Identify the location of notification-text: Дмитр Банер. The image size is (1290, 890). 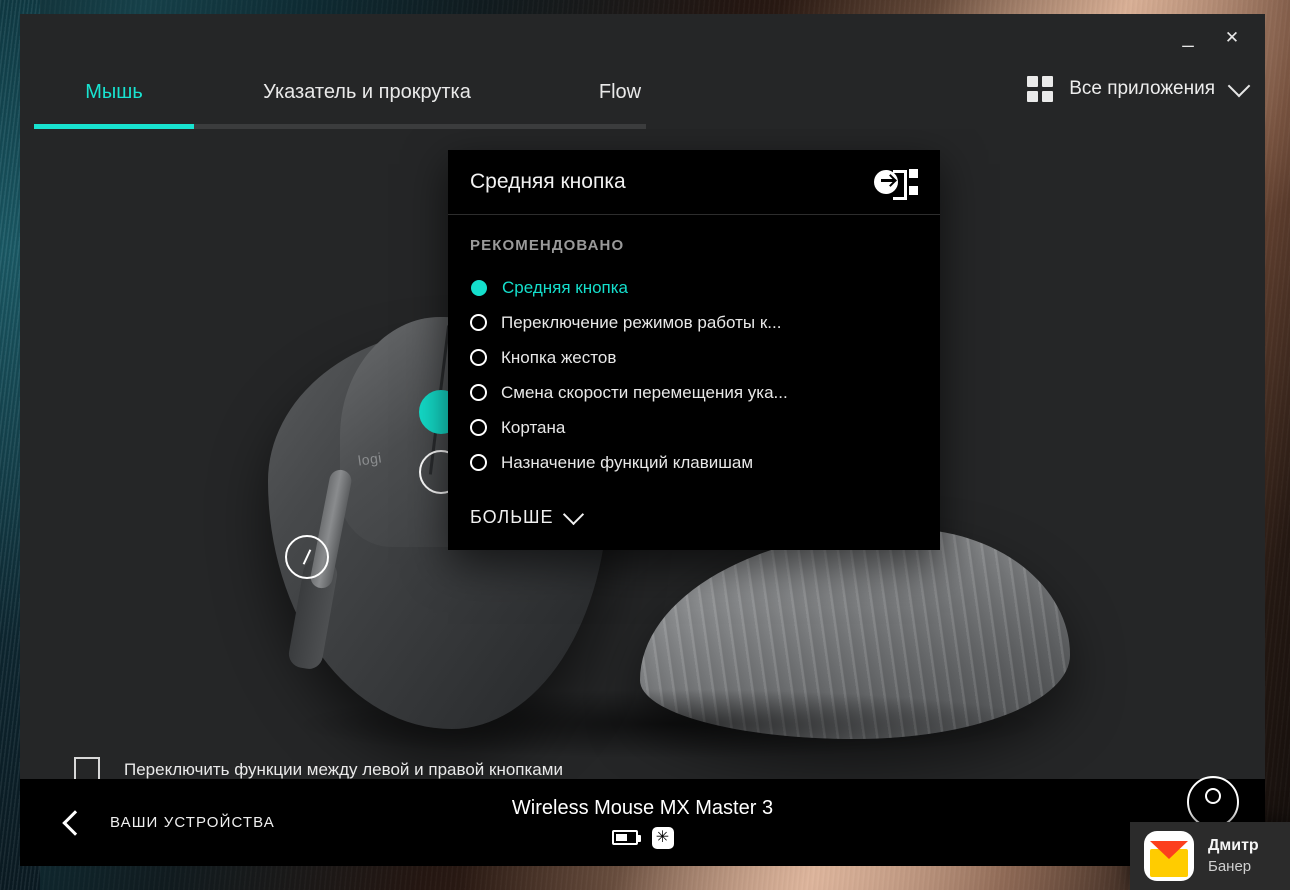
(1233, 856).